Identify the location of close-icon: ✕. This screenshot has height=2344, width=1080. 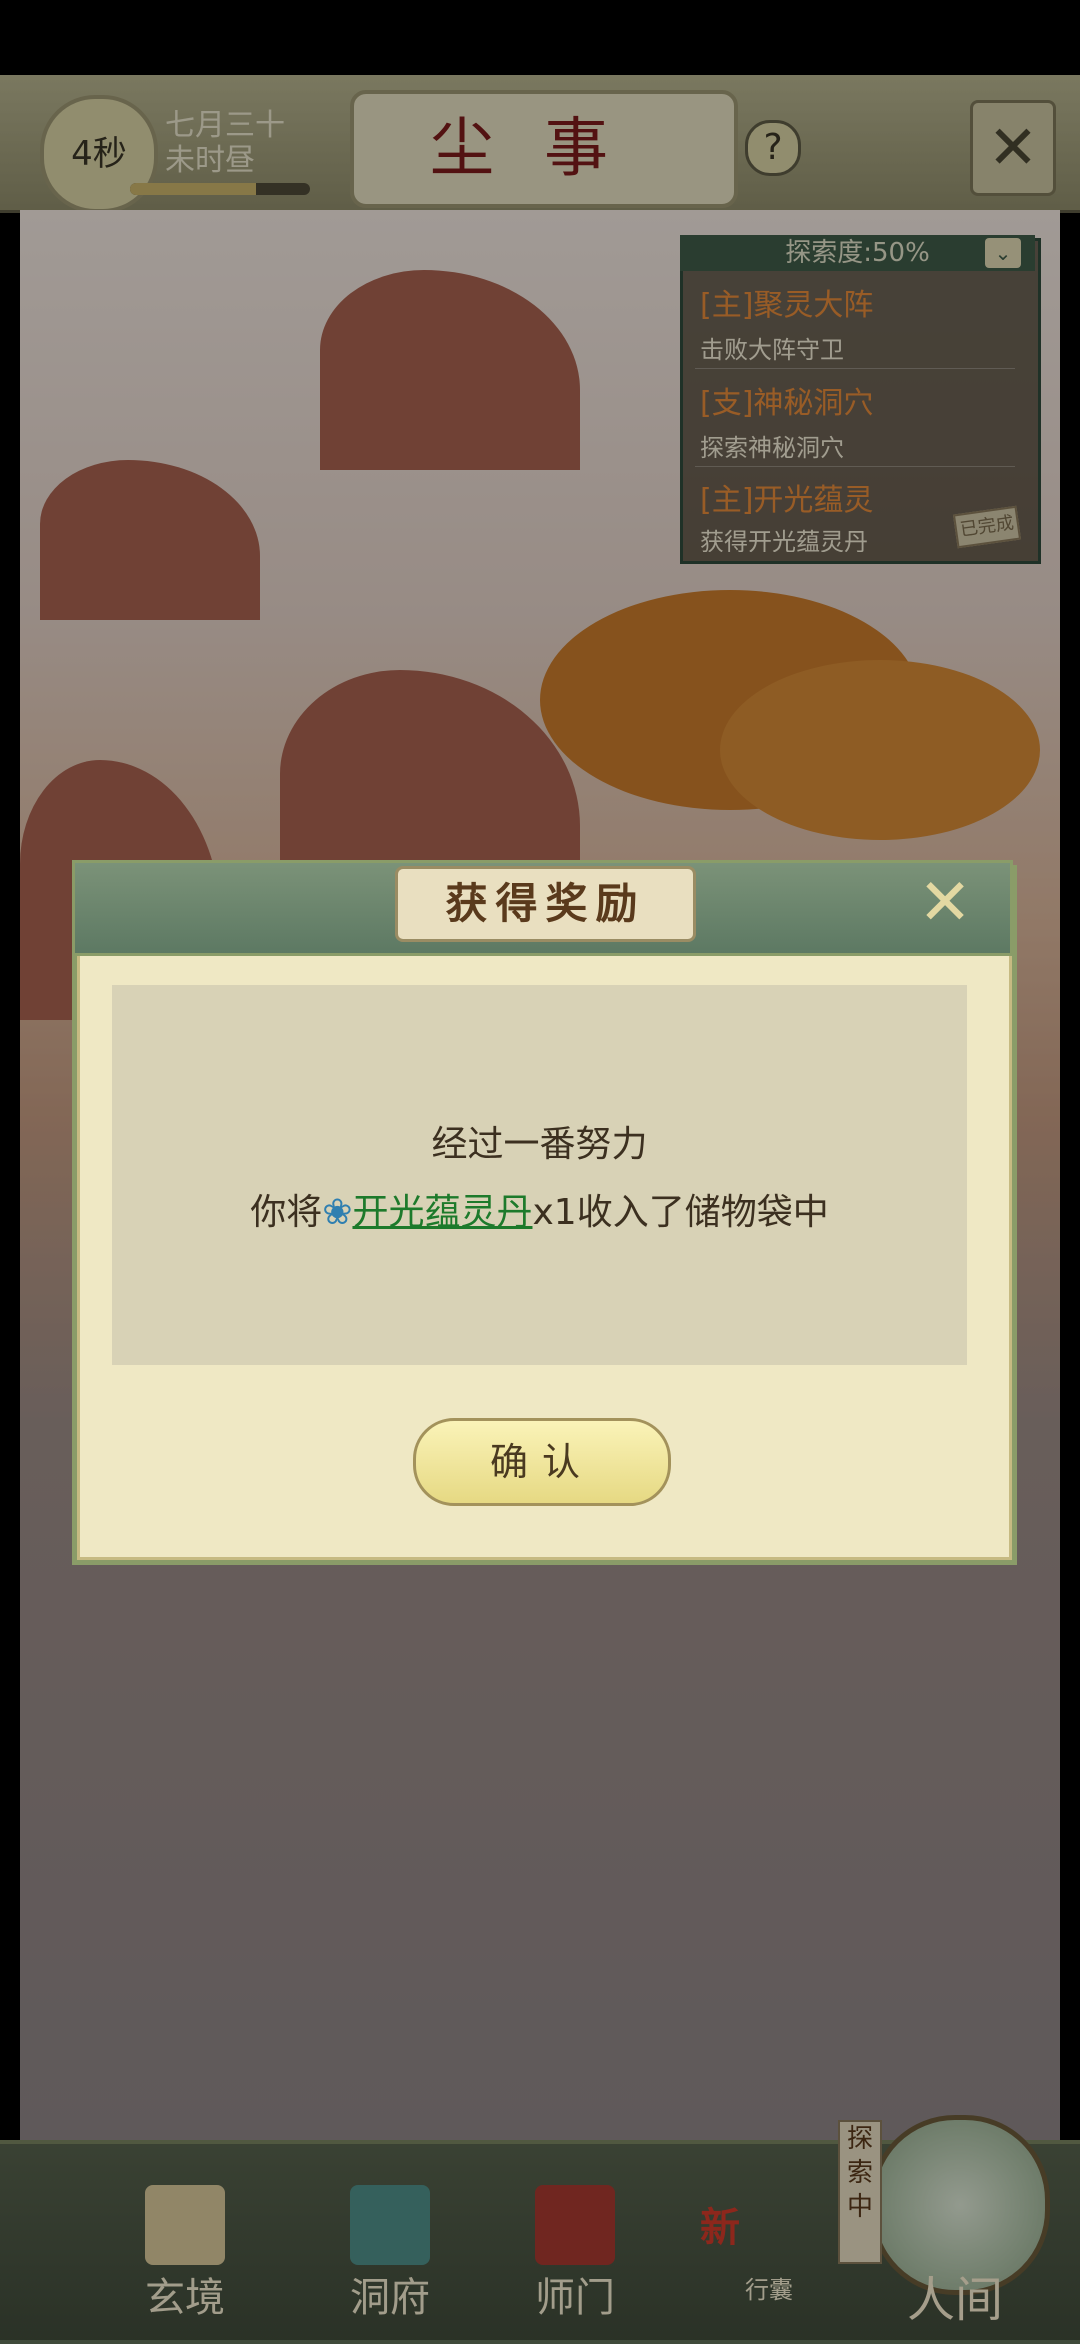
(945, 903).